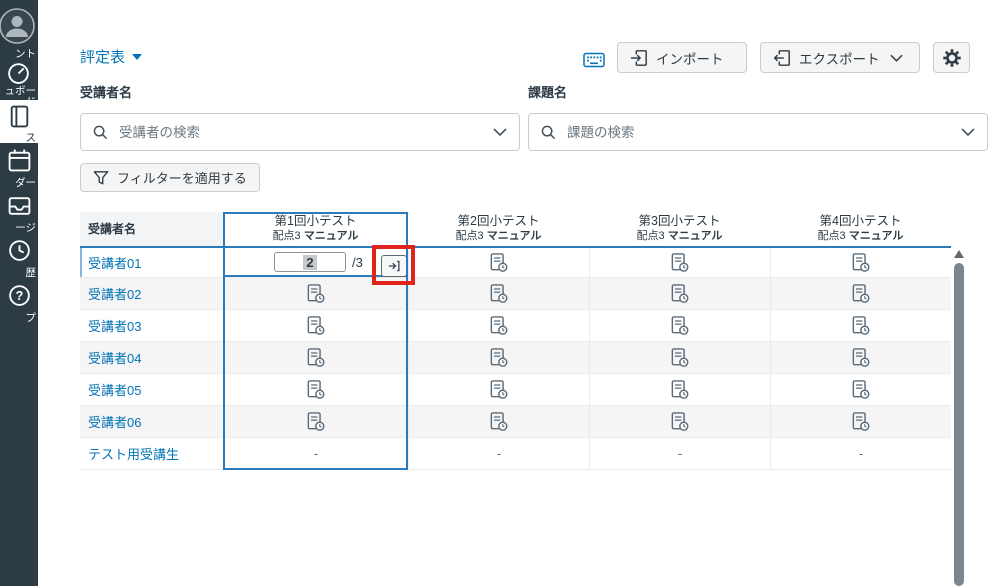 This screenshot has width=1000, height=586. I want to click on sidebar-item-label: ージ, so click(25, 228).